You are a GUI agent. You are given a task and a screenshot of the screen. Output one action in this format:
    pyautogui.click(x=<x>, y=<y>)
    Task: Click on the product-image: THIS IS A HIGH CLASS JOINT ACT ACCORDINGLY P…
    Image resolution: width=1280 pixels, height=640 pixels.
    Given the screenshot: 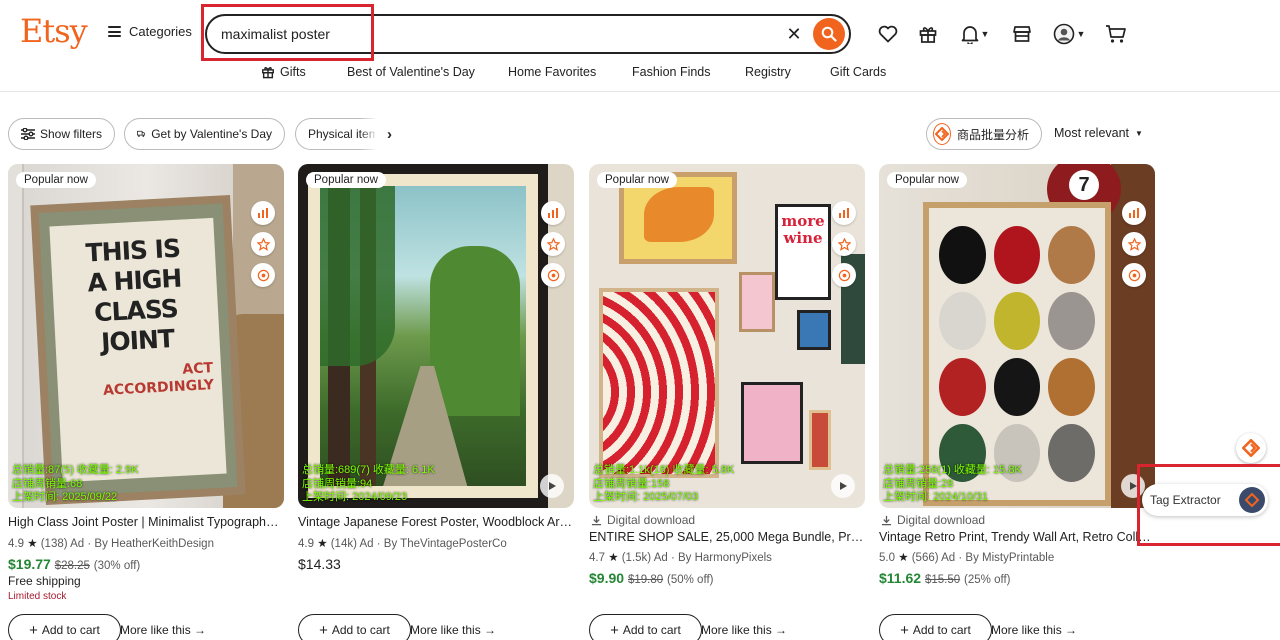 What is the action you would take?
    pyautogui.click(x=146, y=336)
    